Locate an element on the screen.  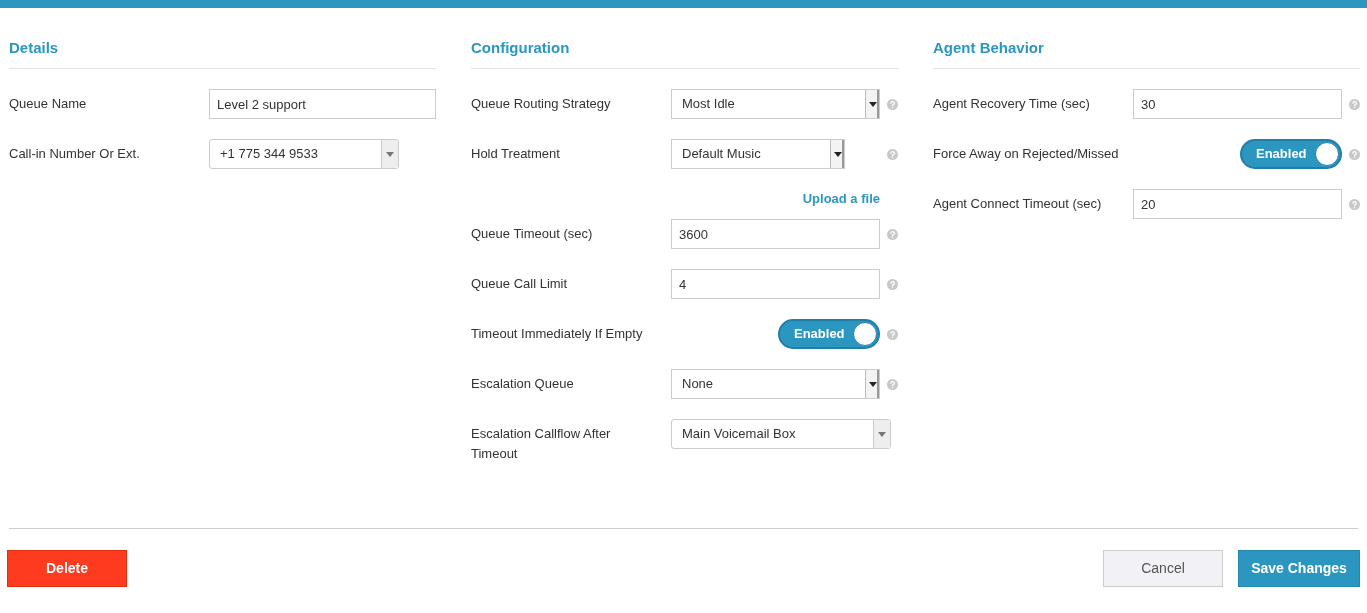
field-label: Force Away on Rejected/Missed is located at coordinates (1026, 154).